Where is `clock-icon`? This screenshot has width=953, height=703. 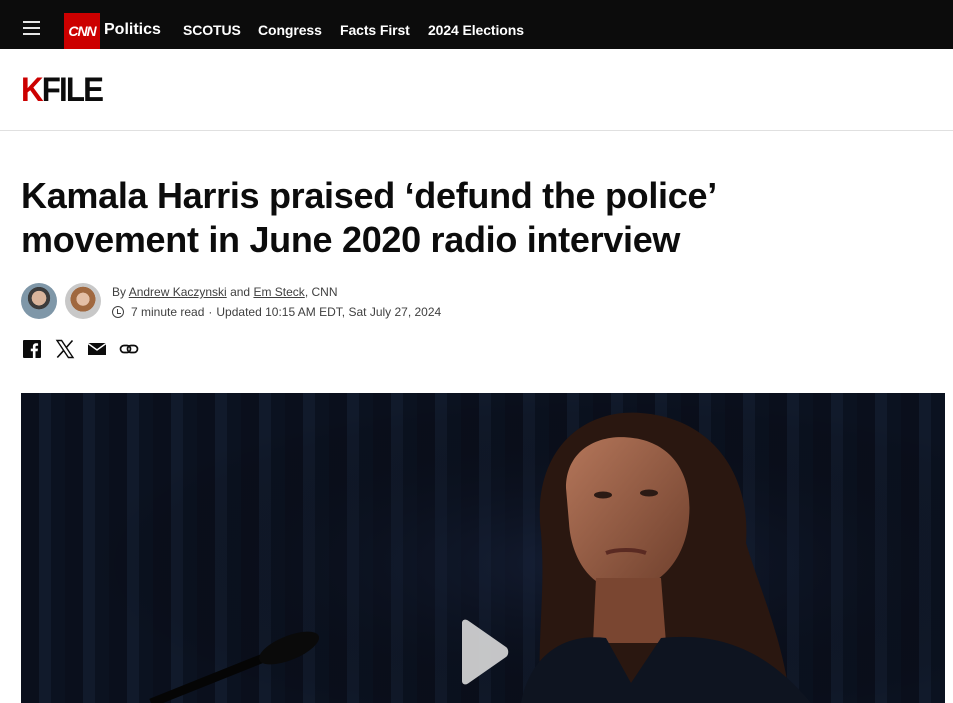
clock-icon is located at coordinates (118, 312).